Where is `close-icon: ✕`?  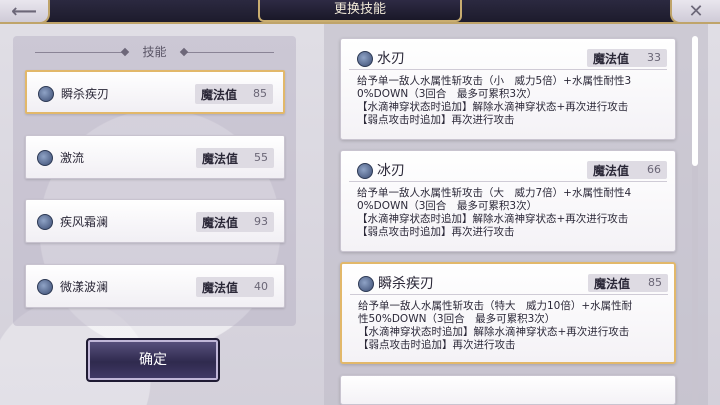
close-icon: ✕ is located at coordinates (696, 11).